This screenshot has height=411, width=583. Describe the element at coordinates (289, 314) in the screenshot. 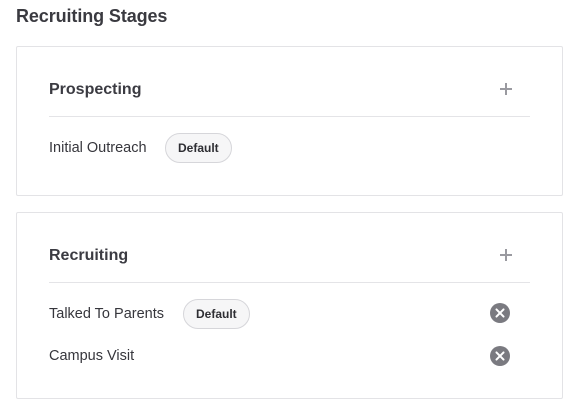

I see `stage-row: Talked To Parents Default` at that location.